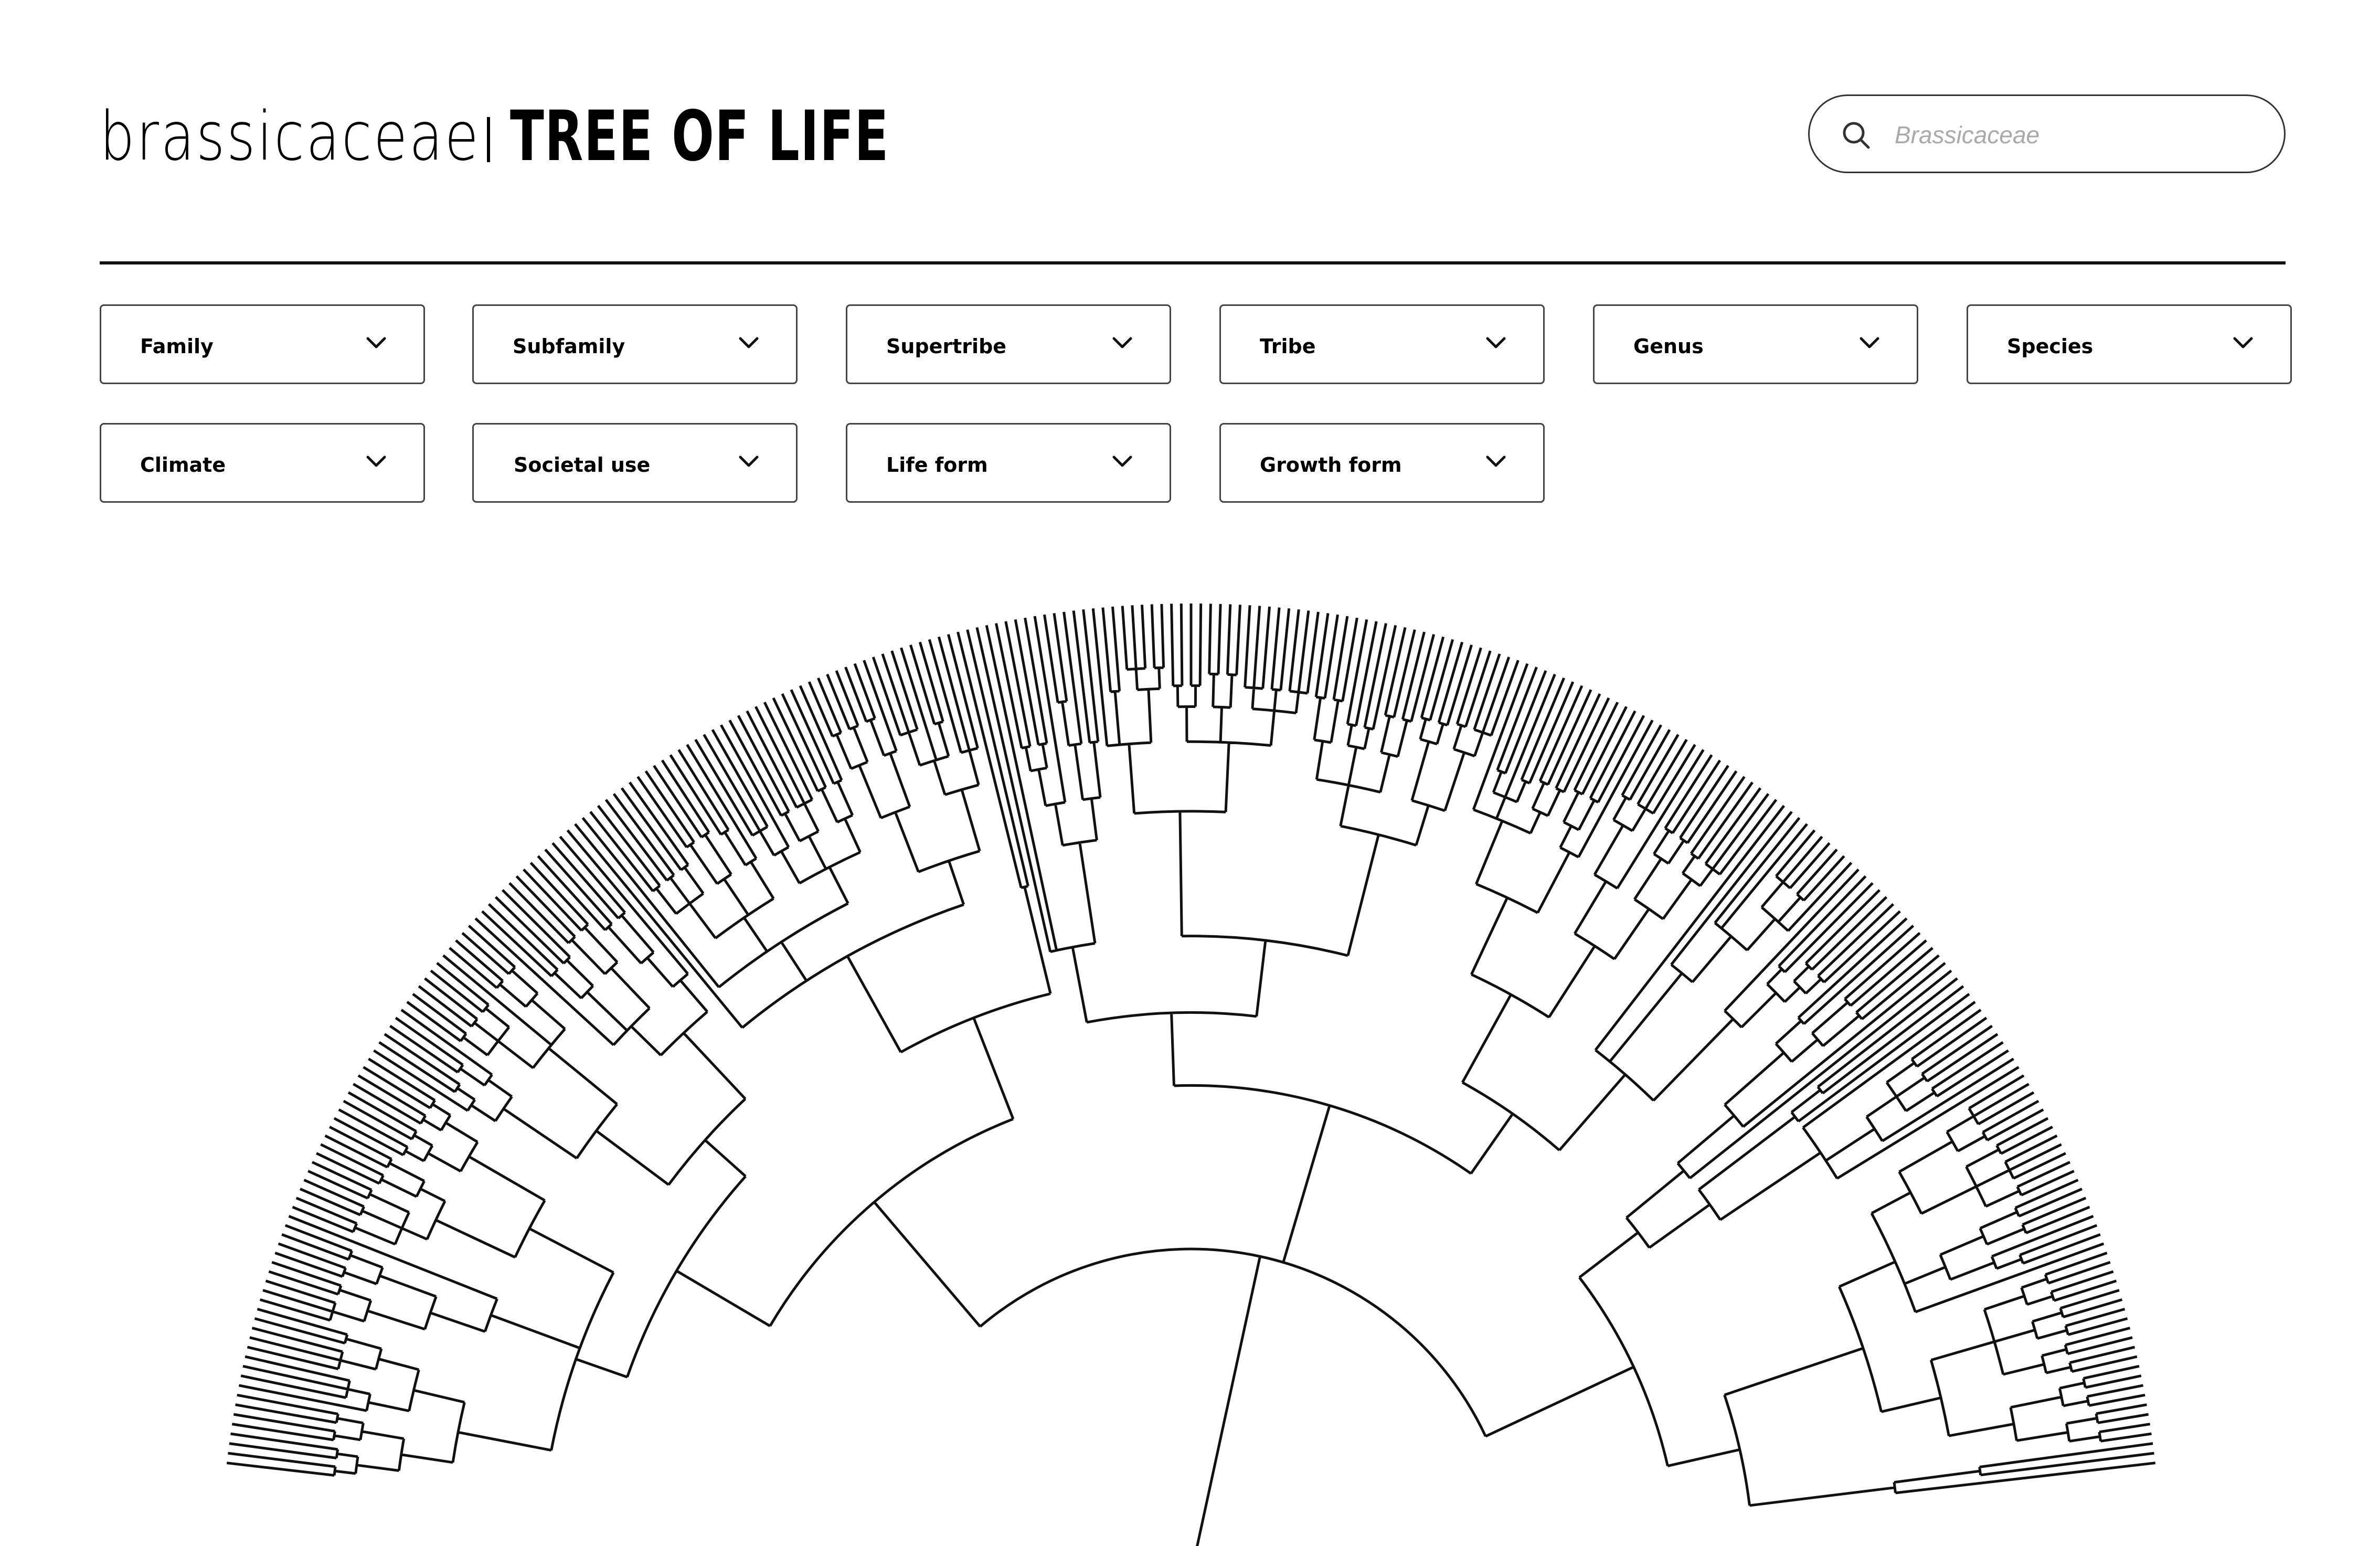  I want to click on filter-label: Tribe, so click(1288, 346).